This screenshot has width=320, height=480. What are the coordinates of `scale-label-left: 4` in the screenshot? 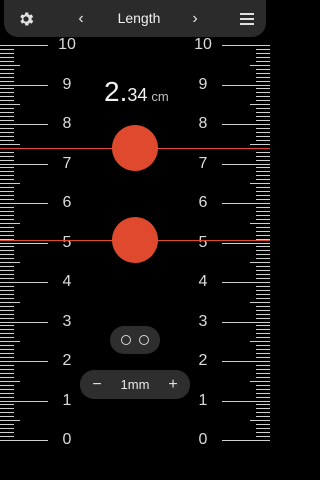 It's located at (67, 281).